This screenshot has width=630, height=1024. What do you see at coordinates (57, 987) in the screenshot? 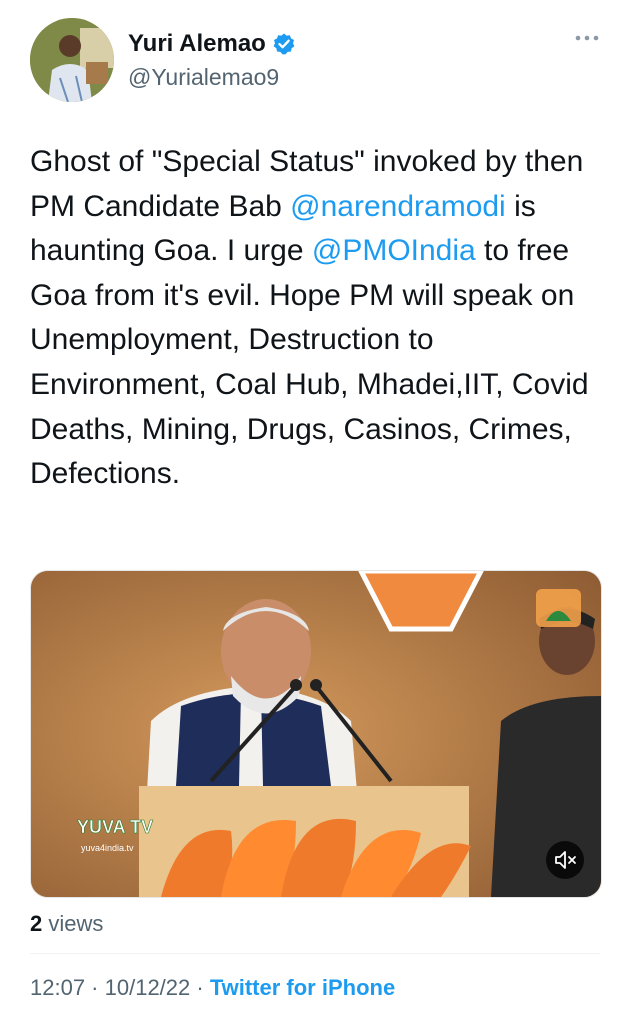
I see `tweet-time: 12:07` at bounding box center [57, 987].